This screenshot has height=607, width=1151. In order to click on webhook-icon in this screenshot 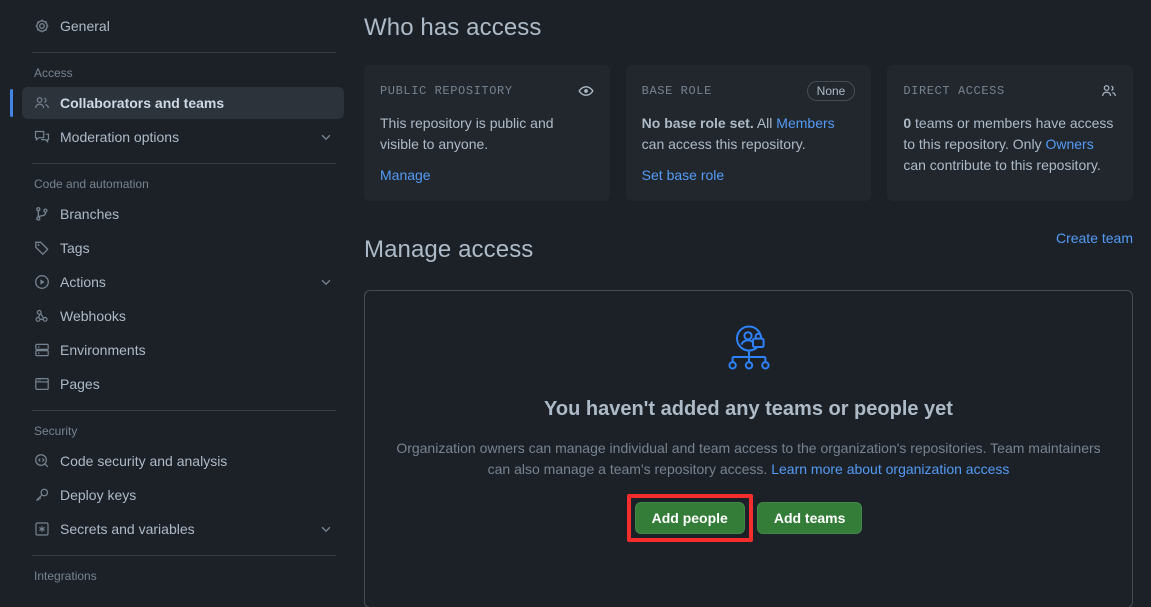, I will do `click(42, 316)`.